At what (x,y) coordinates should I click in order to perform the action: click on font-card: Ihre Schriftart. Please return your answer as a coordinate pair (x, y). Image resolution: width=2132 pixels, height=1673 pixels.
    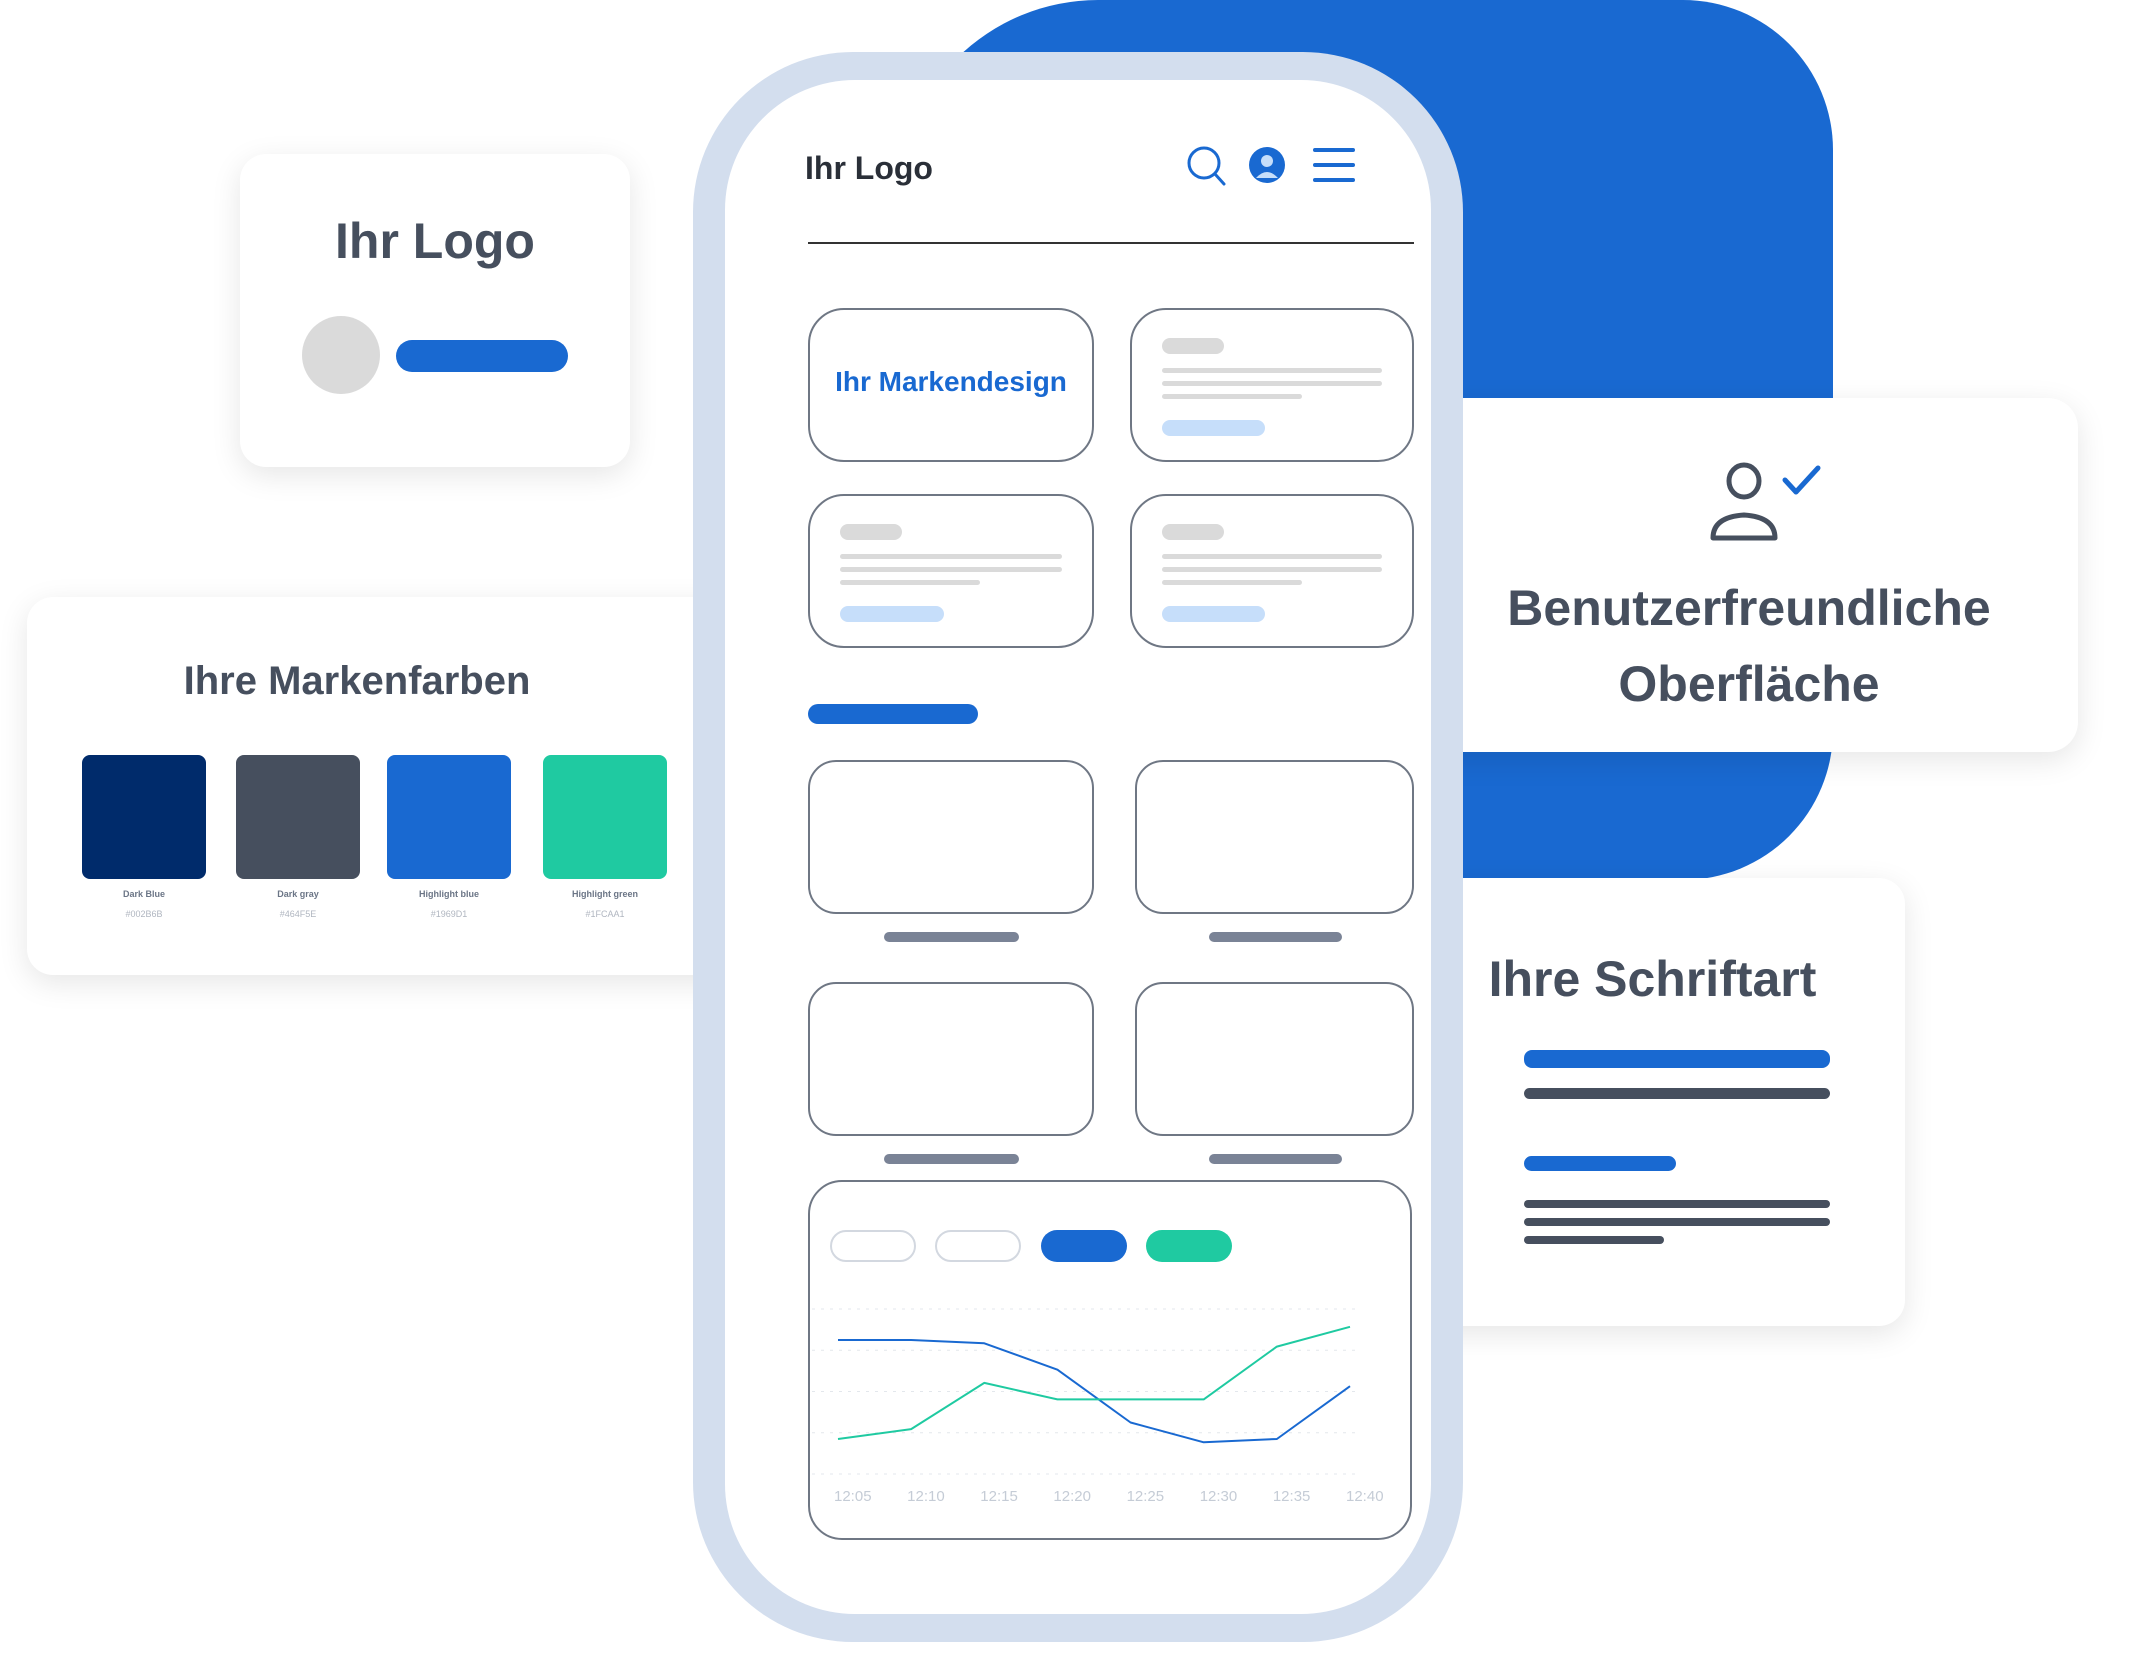
    Looking at the image, I should click on (1652, 1102).